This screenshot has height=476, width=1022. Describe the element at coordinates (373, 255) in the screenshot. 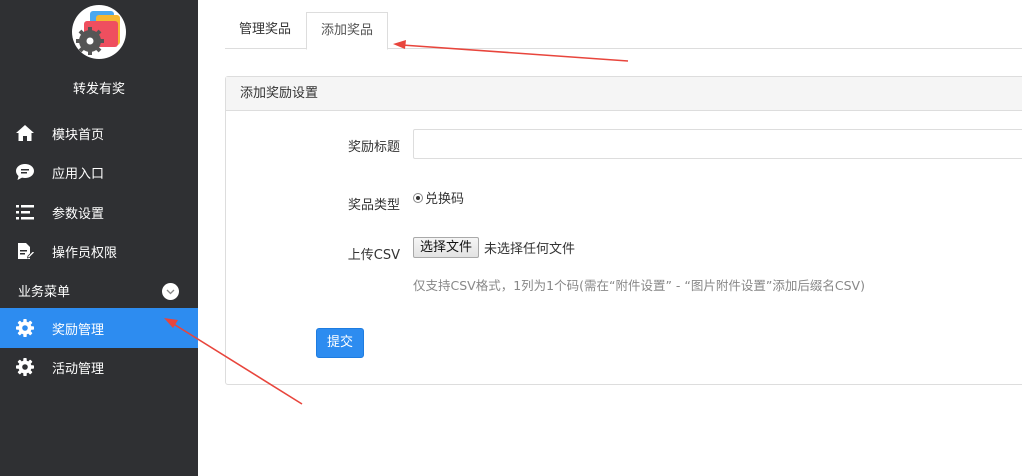

I see `upload-csv-label: 上传CSV` at that location.